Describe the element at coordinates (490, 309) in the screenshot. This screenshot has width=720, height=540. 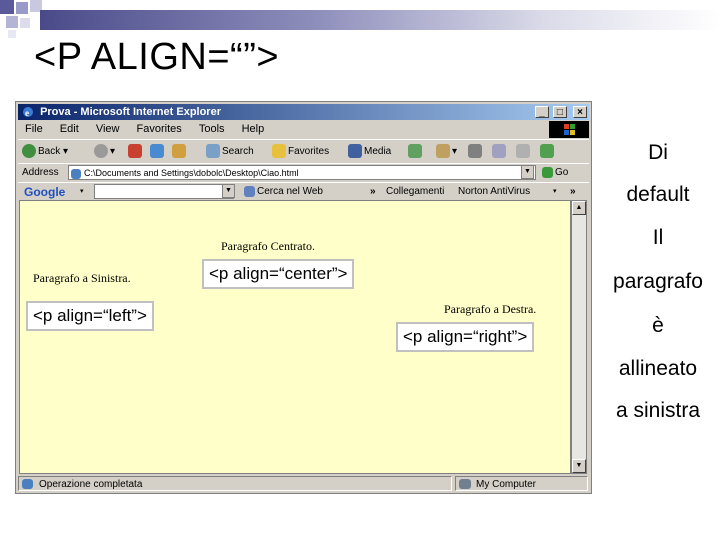
I see `paragraph-right: Paragrafo a Destra.` at that location.